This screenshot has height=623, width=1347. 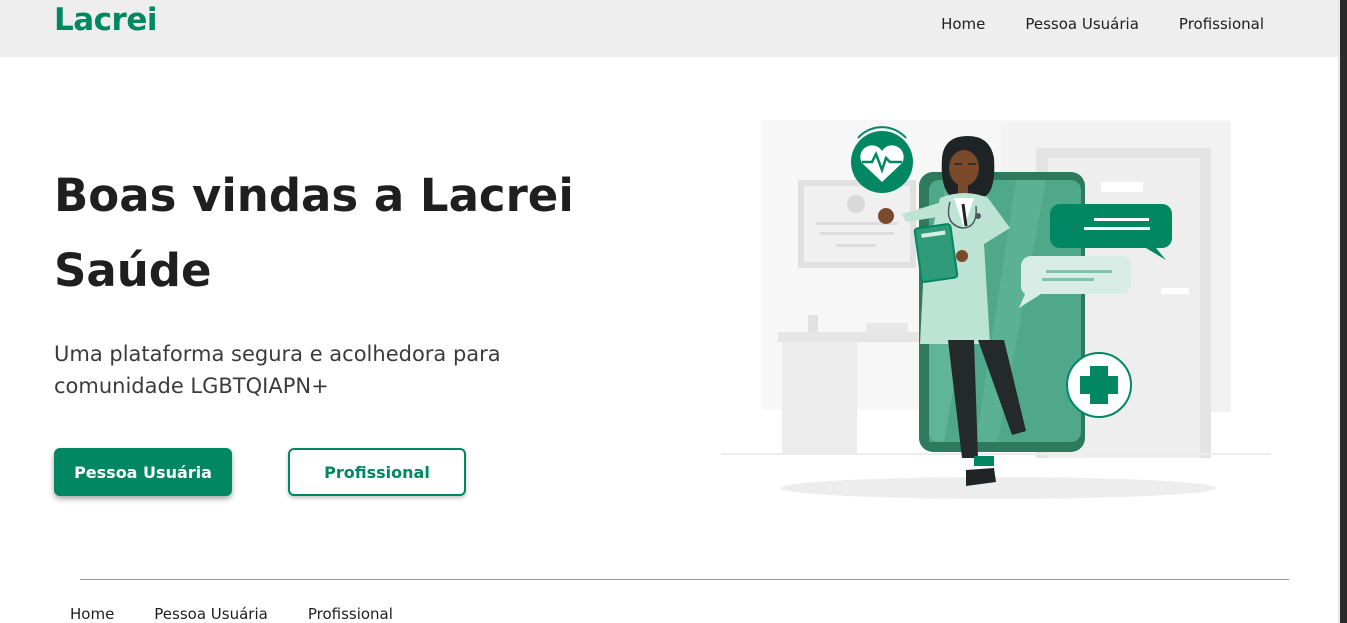 What do you see at coordinates (887, 327) in the screenshot?
I see `desk-laptop` at bounding box center [887, 327].